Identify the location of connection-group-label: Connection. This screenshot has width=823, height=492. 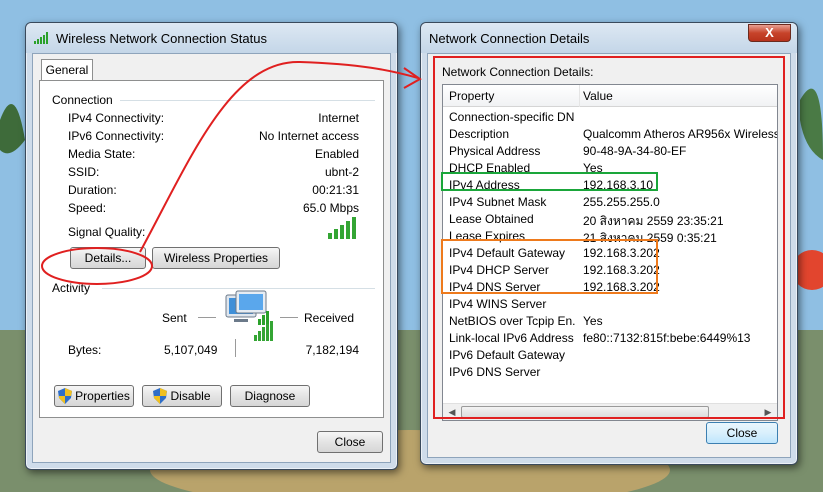
(82, 100).